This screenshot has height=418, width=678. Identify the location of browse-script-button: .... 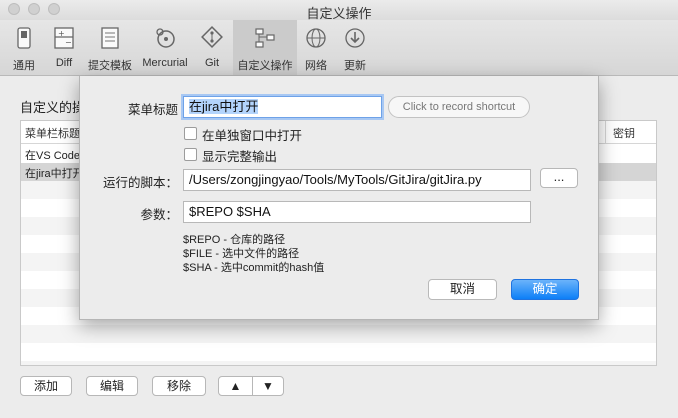
(559, 178).